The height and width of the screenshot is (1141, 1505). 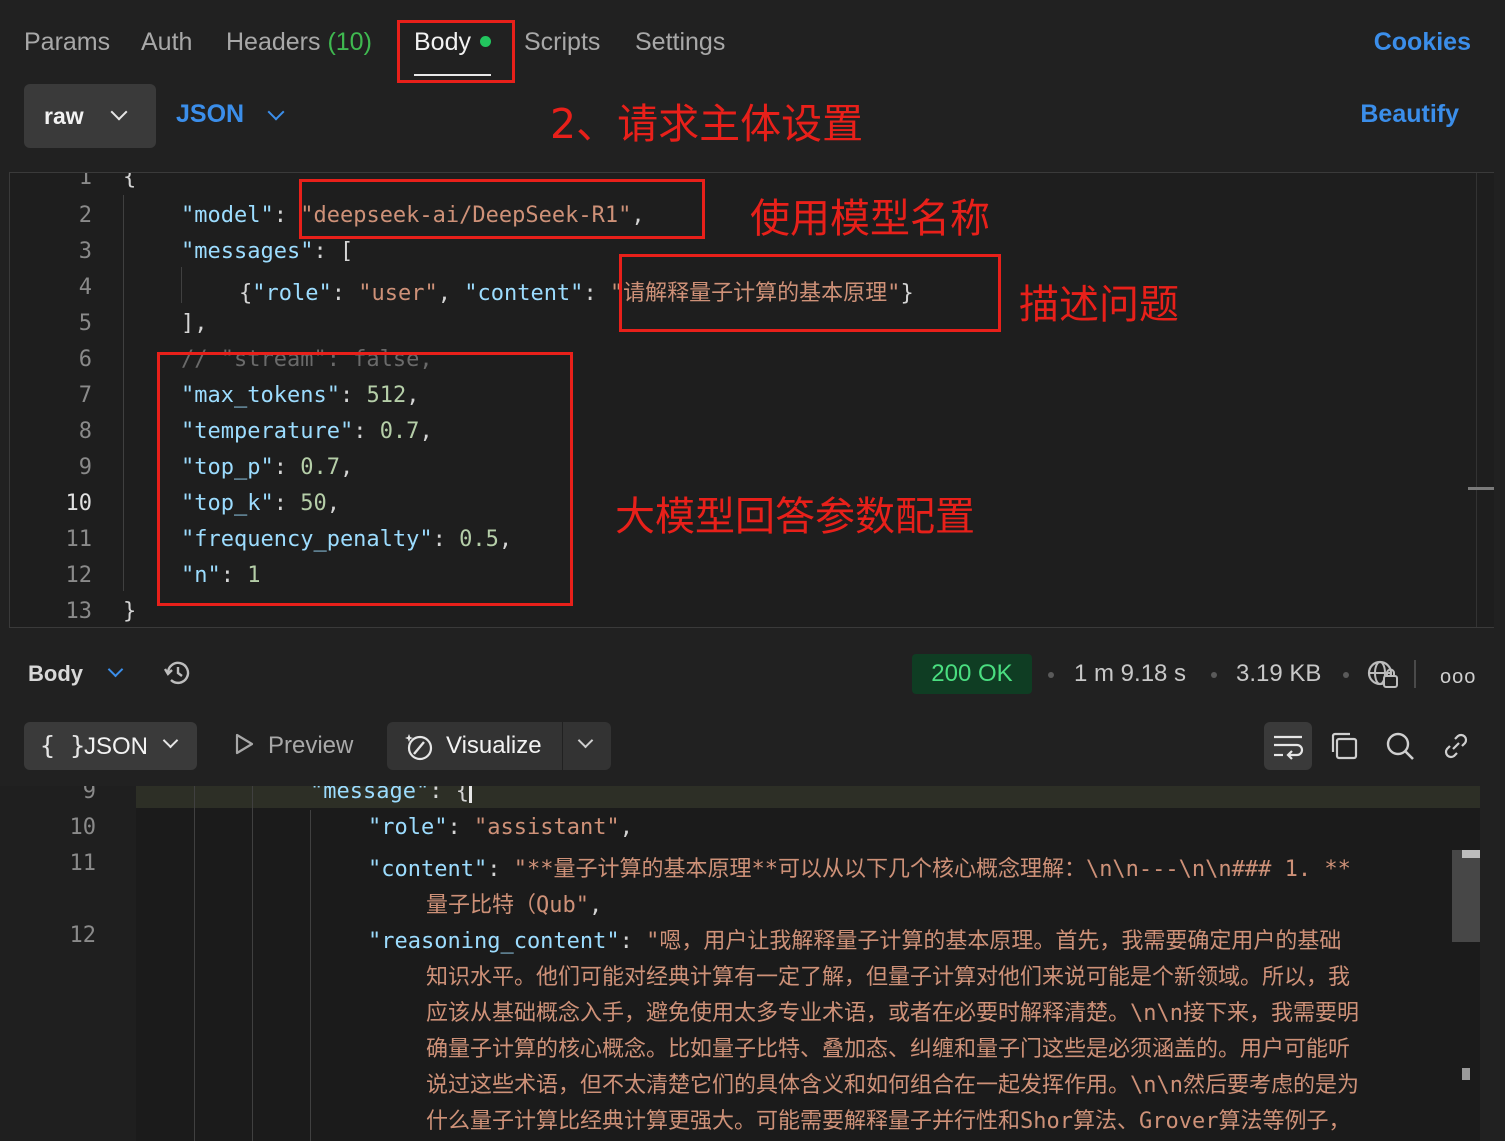 What do you see at coordinates (85, 287) in the screenshot?
I see `line-number: 4` at bounding box center [85, 287].